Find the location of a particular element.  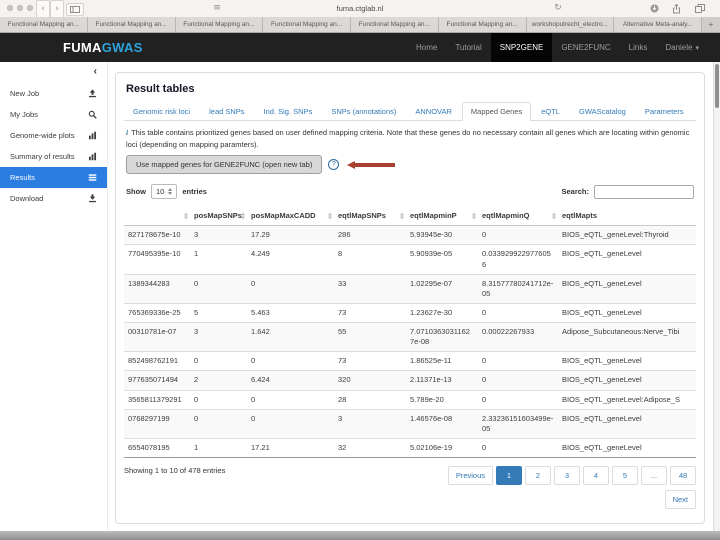

scrollbar-thumb is located at coordinates (717, 86).